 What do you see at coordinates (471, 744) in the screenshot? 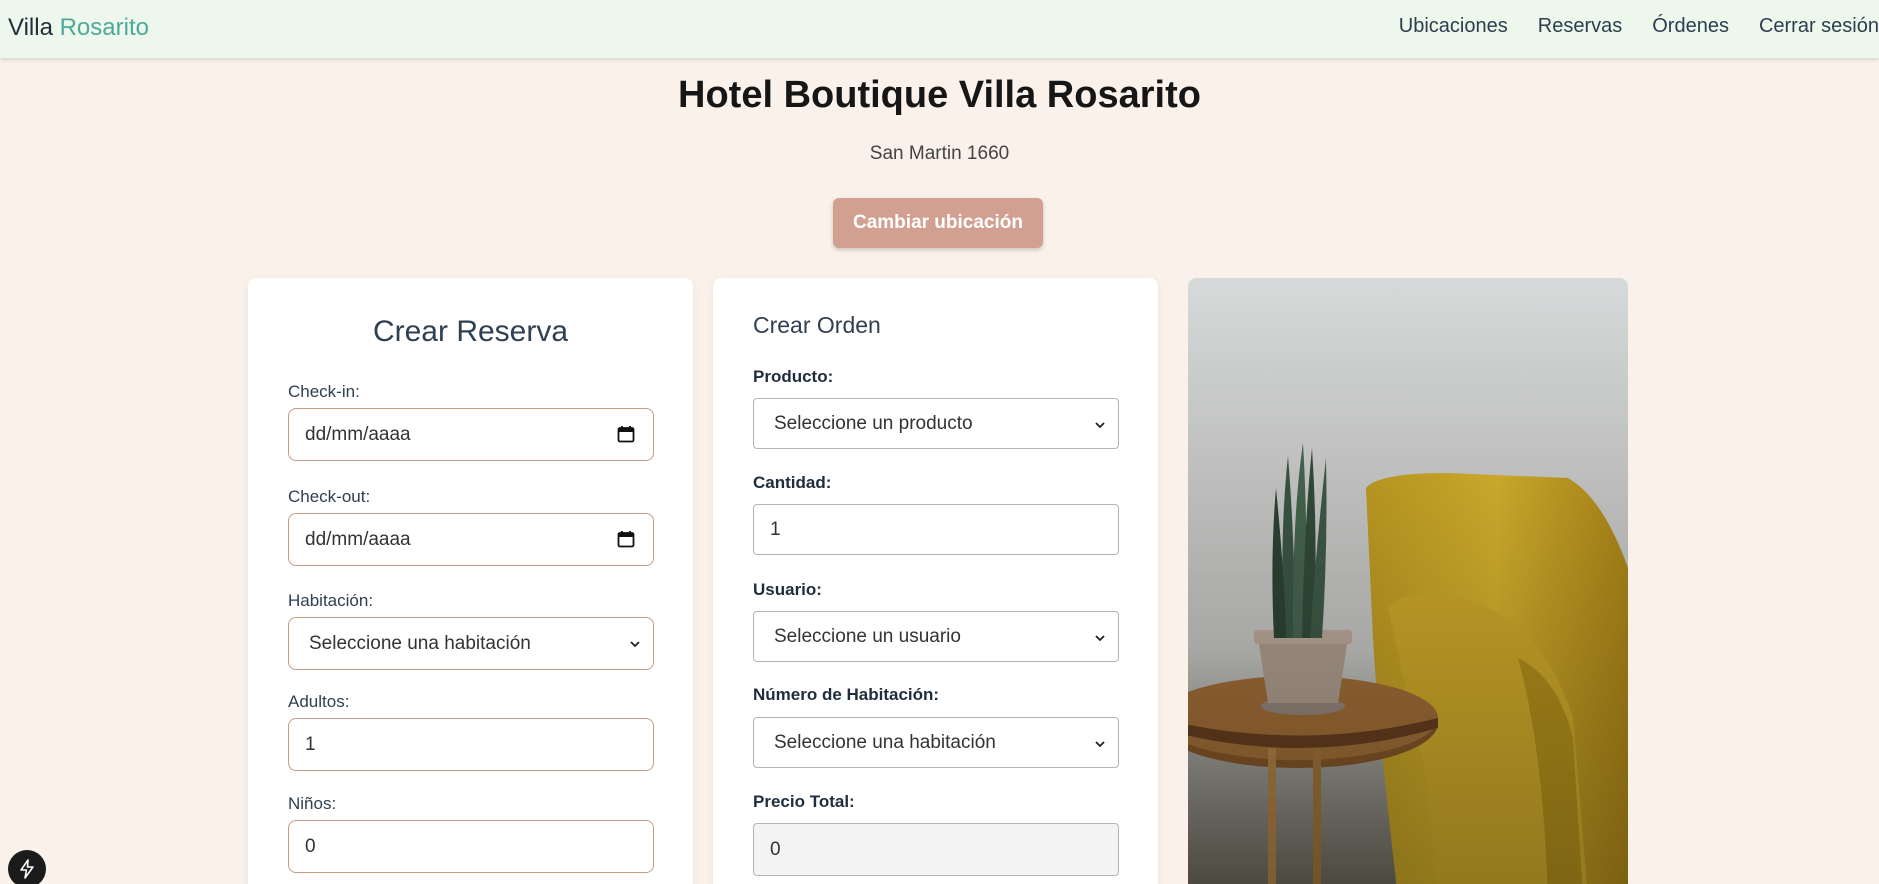
I see `adults-input: 1` at bounding box center [471, 744].